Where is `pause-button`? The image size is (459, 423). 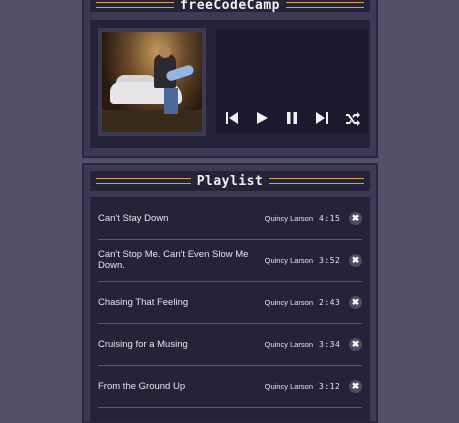 pause-button is located at coordinates (292, 118).